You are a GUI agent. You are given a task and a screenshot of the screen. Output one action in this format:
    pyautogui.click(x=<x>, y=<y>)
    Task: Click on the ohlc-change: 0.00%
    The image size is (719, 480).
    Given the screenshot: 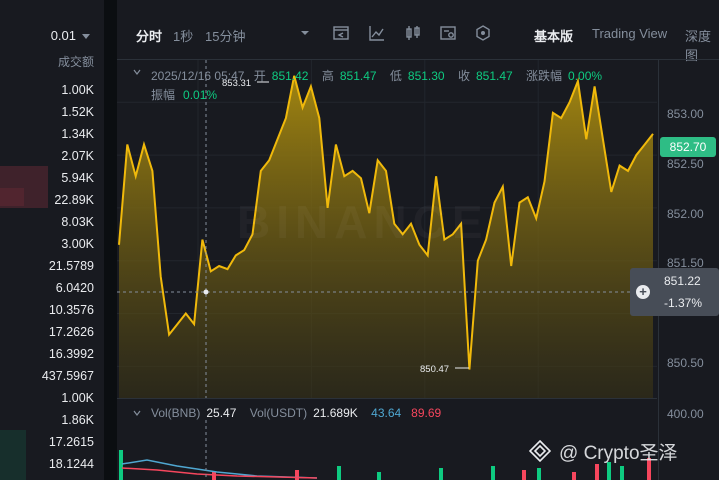 What is the action you would take?
    pyautogui.click(x=585, y=76)
    